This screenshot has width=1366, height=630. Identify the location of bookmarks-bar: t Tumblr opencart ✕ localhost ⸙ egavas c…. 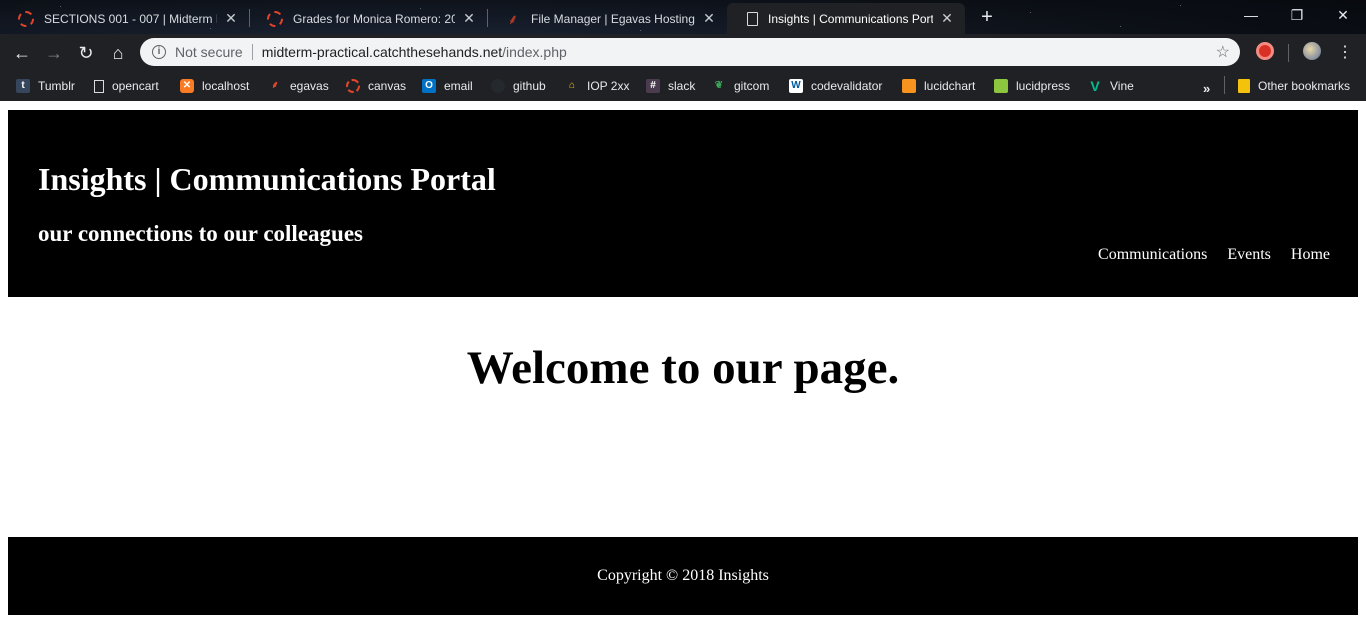
(683, 86).